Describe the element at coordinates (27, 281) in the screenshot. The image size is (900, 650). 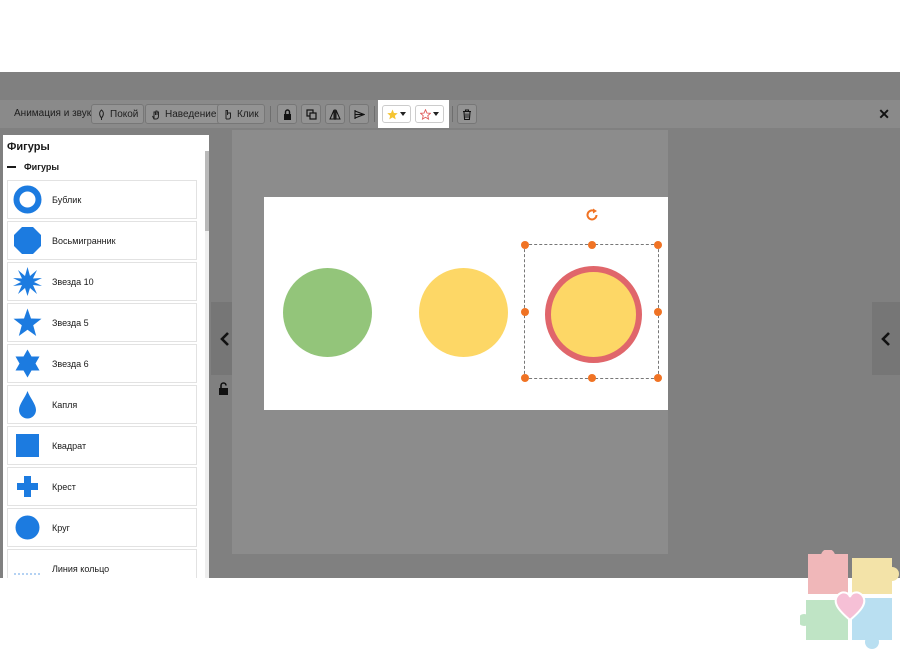
I see `star10-icon` at that location.